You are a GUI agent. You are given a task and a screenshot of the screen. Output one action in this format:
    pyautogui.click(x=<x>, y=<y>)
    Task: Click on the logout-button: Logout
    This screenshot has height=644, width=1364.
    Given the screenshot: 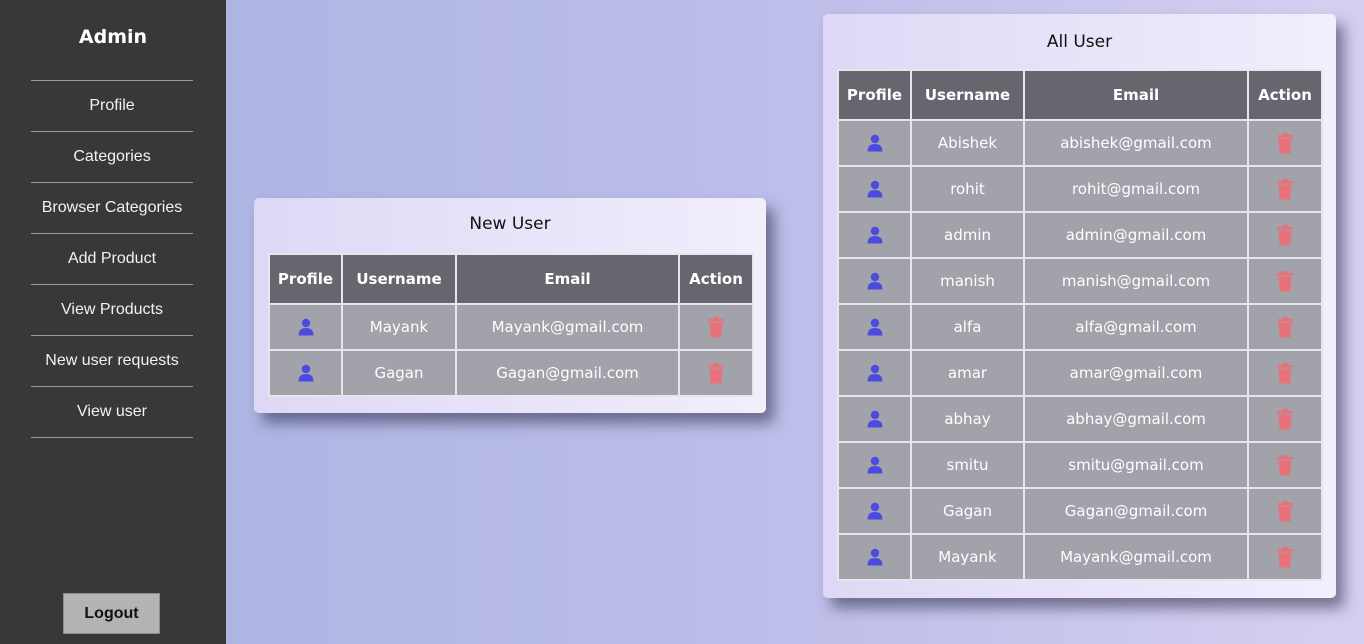 What is the action you would take?
    pyautogui.click(x=111, y=613)
    